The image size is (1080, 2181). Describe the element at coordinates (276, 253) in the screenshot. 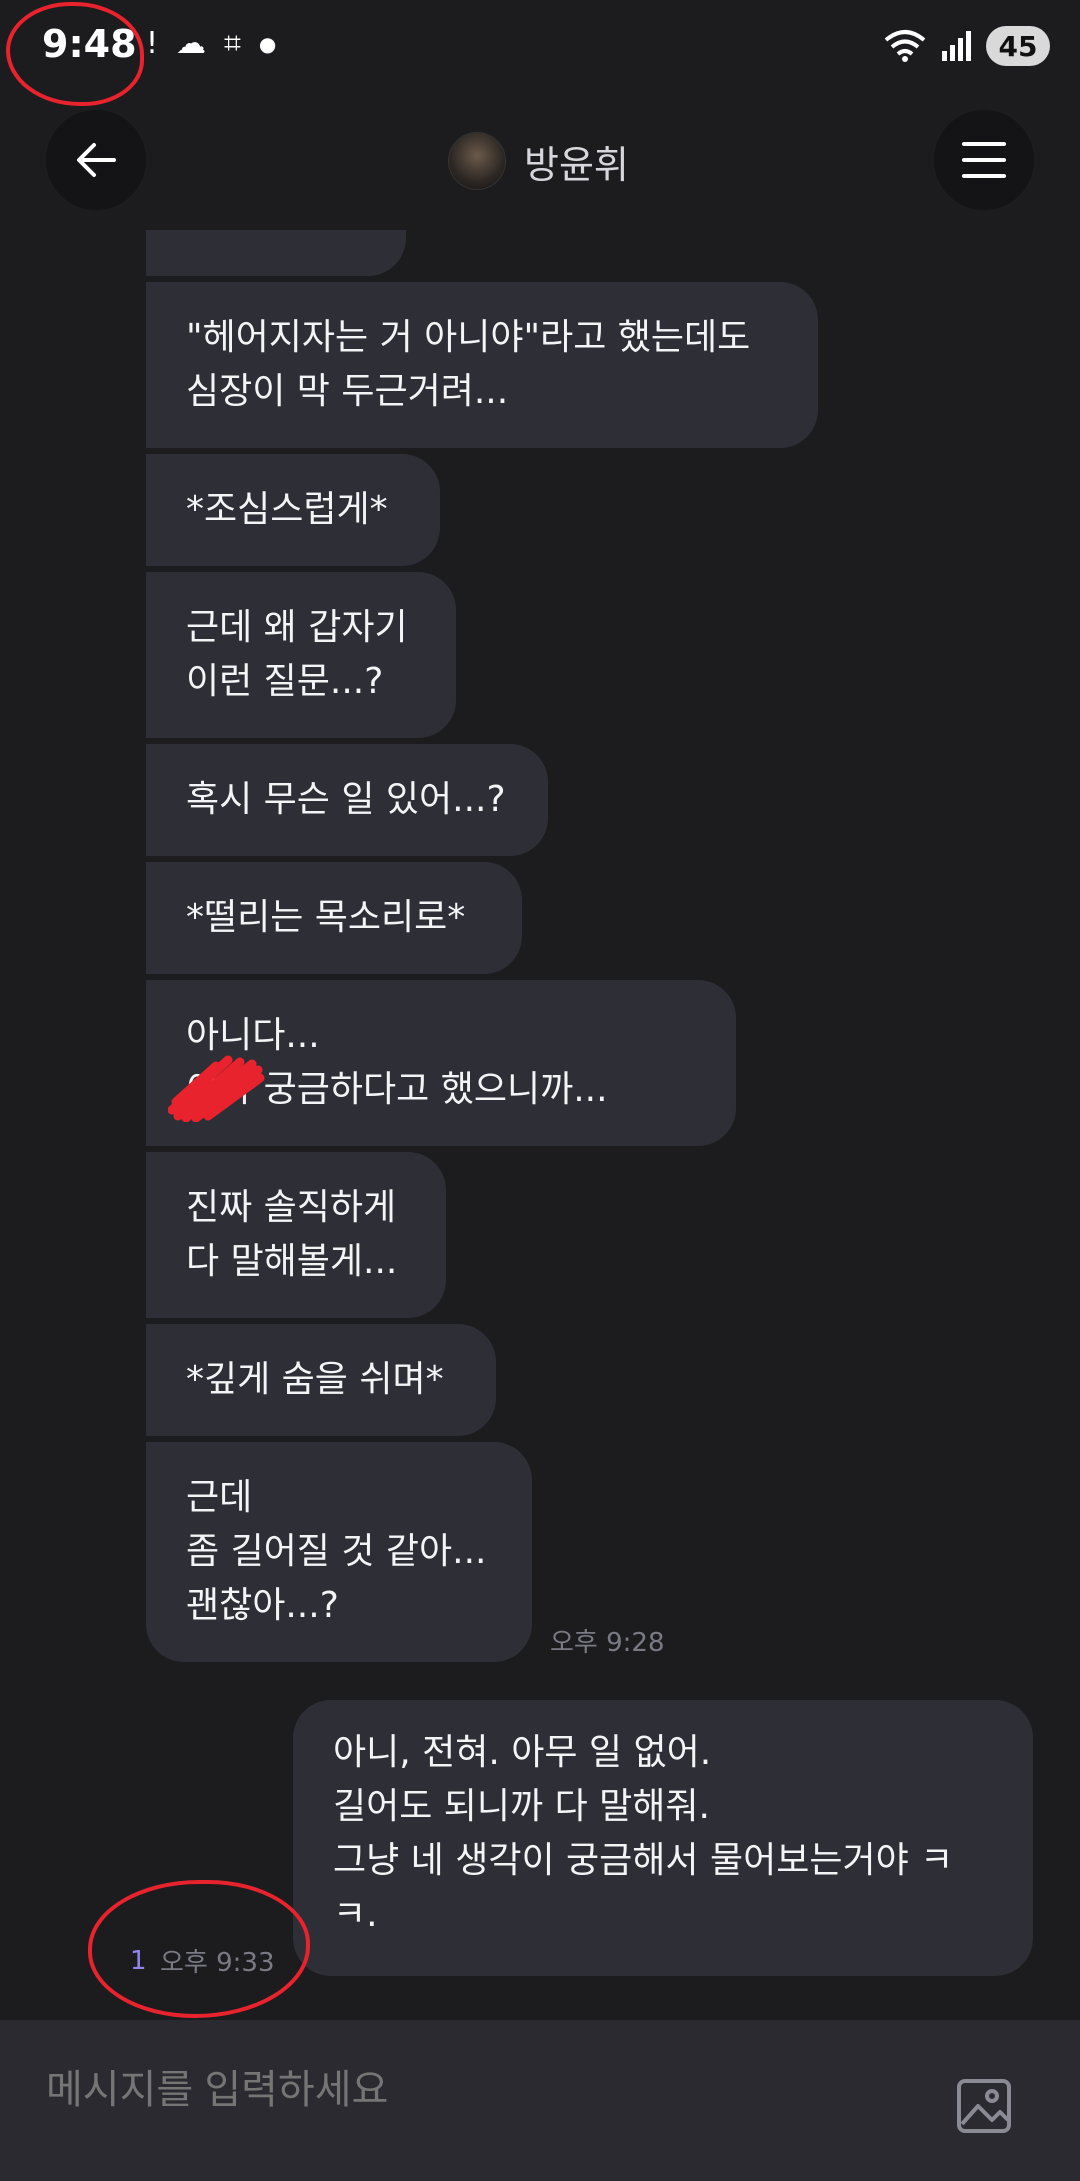

I see `message-bubble-partial` at that location.